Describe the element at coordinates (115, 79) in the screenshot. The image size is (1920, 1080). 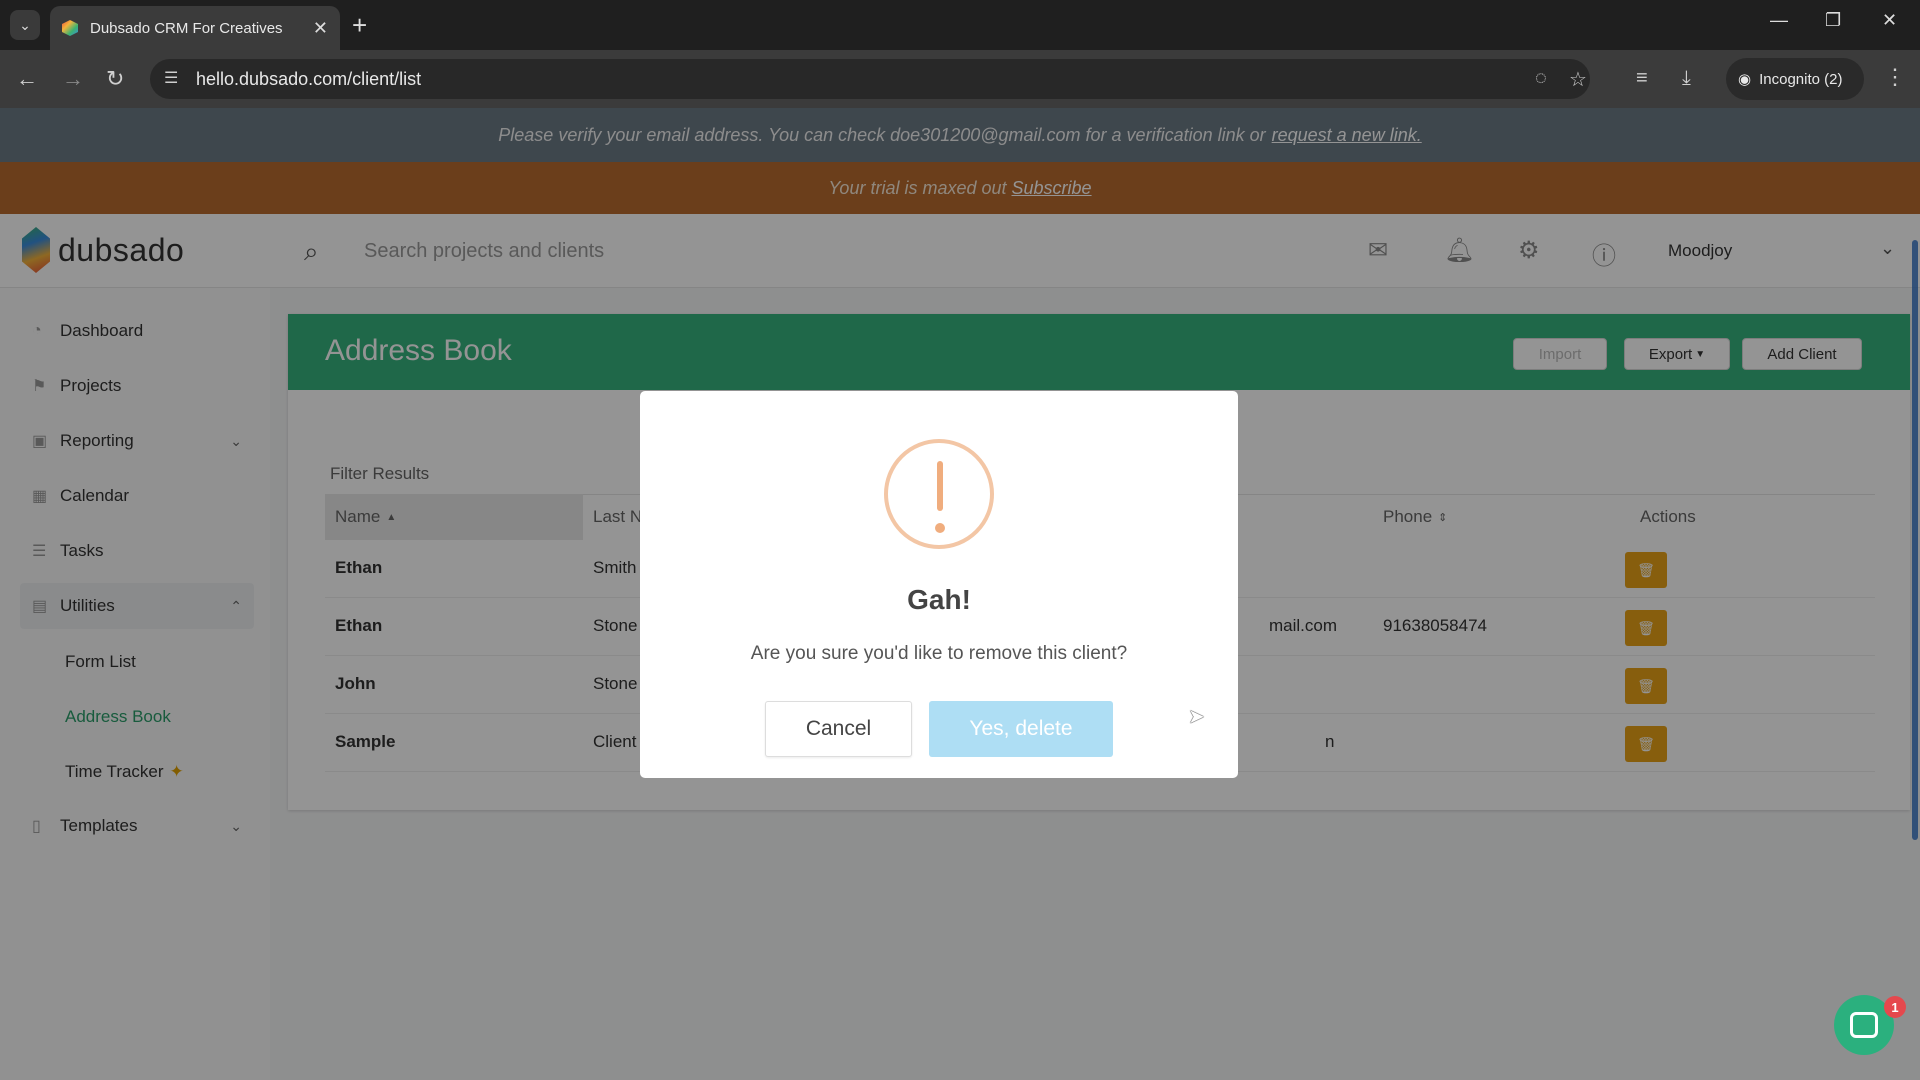
I see `reload-icon: ↻` at that location.